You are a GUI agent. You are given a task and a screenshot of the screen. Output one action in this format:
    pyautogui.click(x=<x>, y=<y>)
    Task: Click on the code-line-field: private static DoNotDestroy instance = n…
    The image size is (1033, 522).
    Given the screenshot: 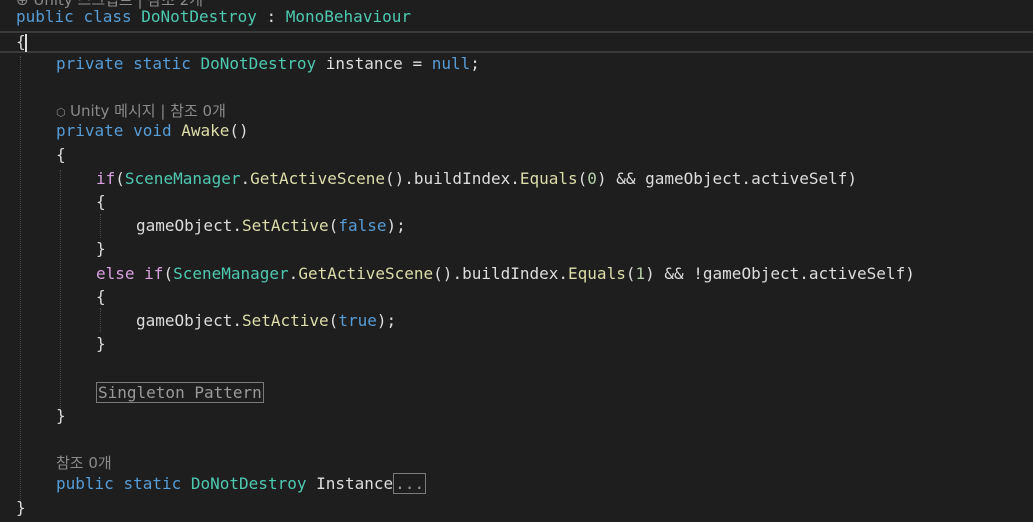 What is the action you would take?
    pyautogui.click(x=268, y=64)
    